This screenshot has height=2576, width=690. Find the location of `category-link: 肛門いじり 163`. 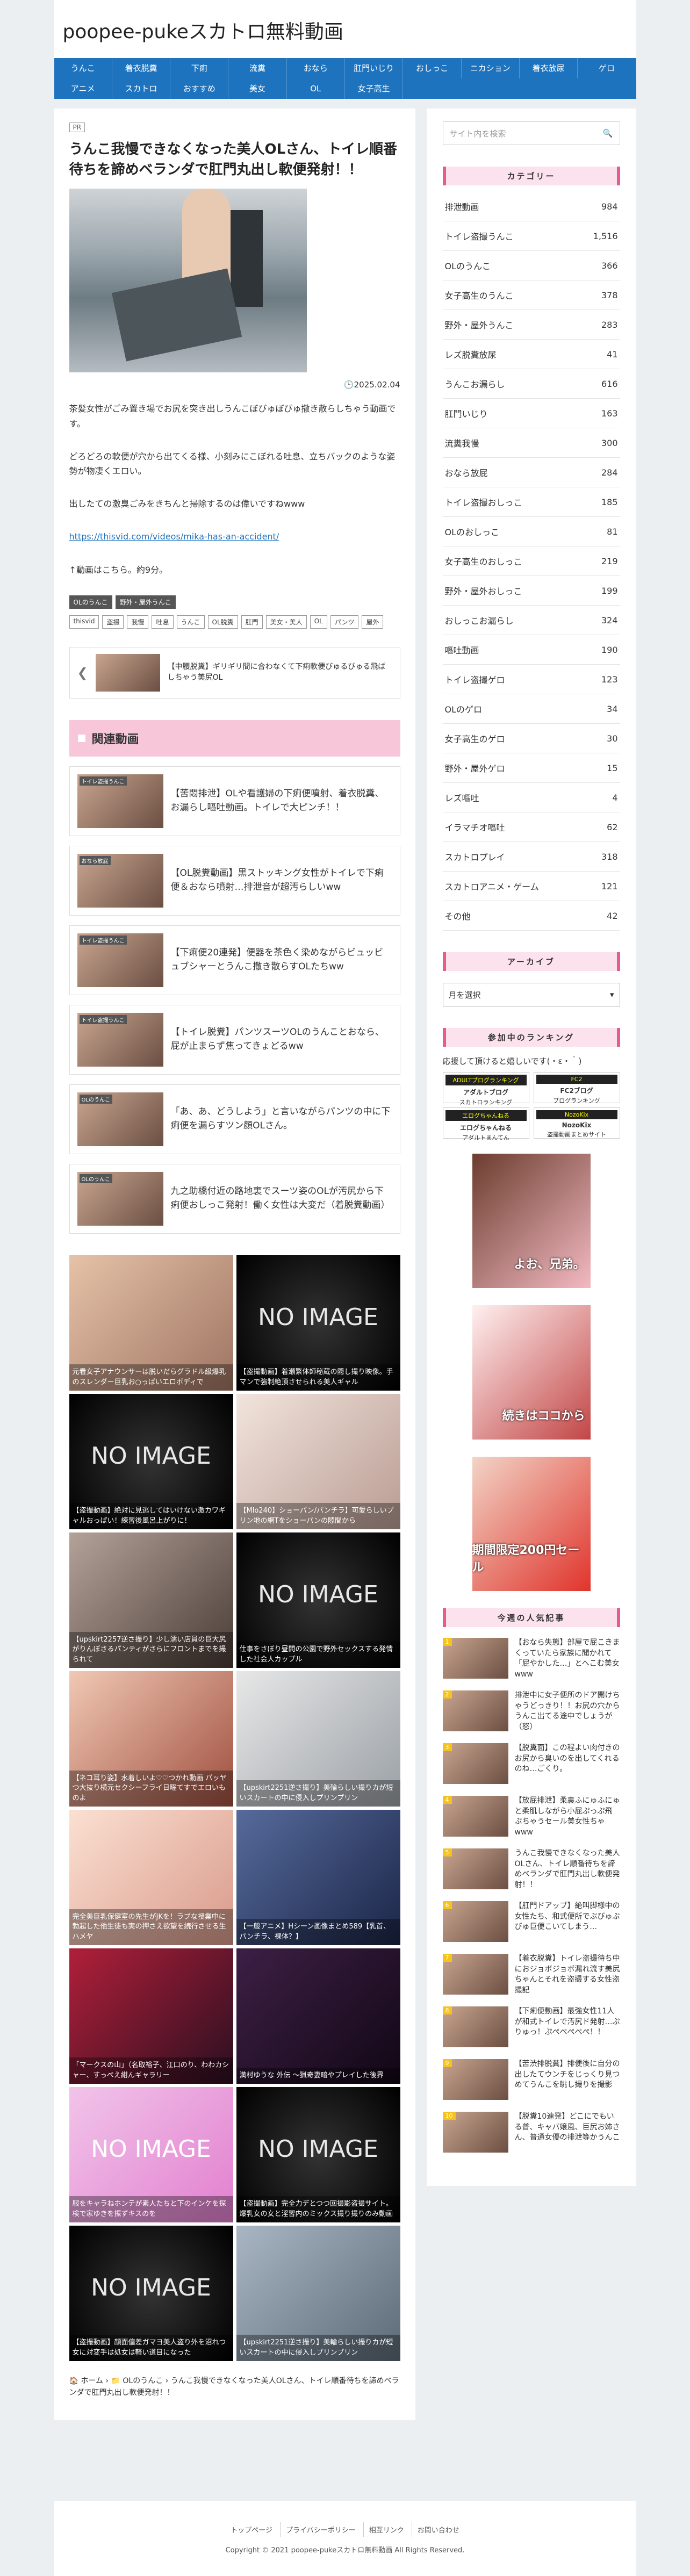

category-link: 肛門いじり 163 is located at coordinates (531, 414).